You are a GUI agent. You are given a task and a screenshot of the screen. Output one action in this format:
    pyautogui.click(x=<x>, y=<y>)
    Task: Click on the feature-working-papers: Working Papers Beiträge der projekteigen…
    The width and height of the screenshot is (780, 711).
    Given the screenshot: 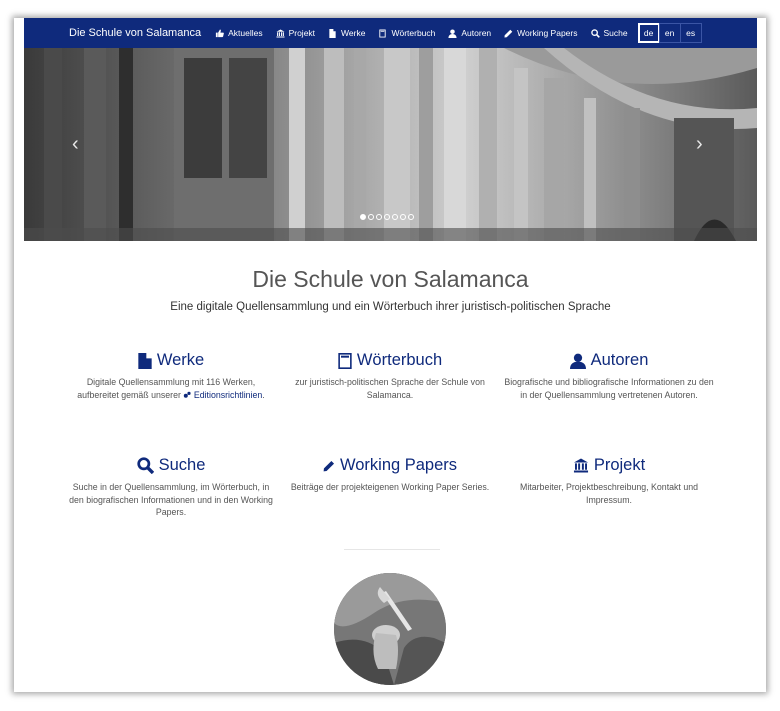 What is the action you would take?
    pyautogui.click(x=390, y=475)
    